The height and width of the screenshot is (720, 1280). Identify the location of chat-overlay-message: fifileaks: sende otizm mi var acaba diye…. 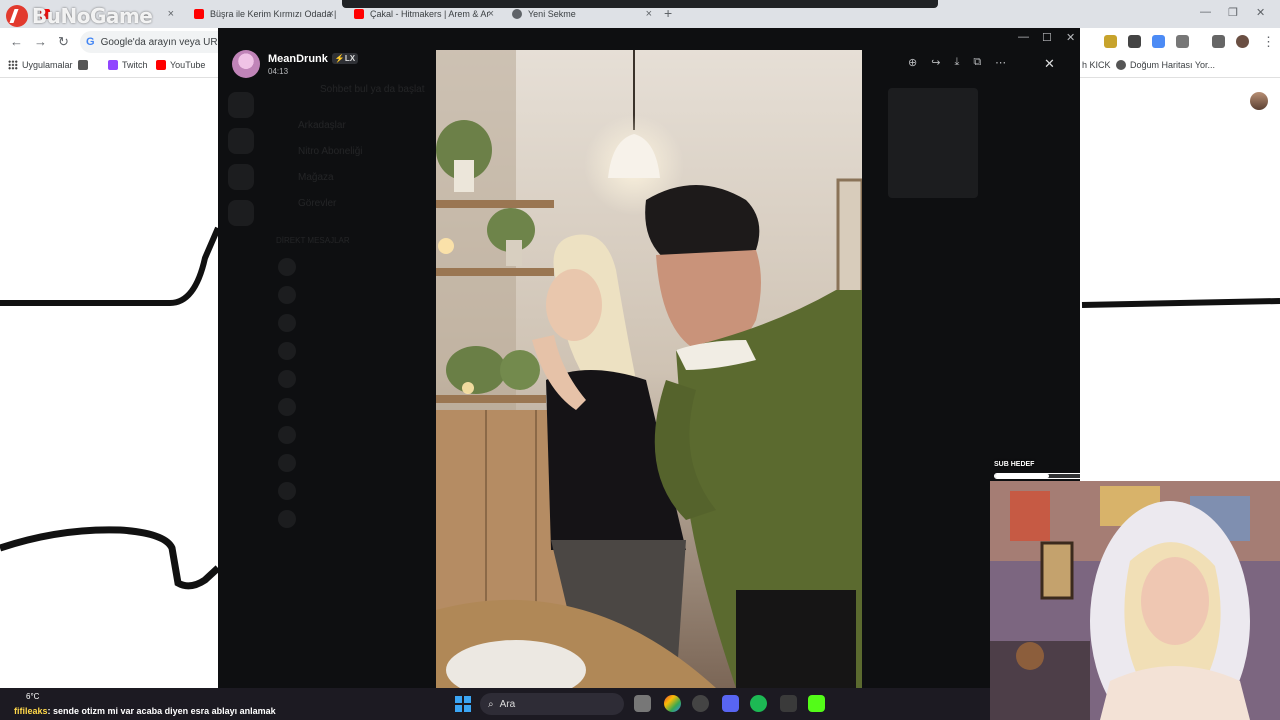
(145, 711).